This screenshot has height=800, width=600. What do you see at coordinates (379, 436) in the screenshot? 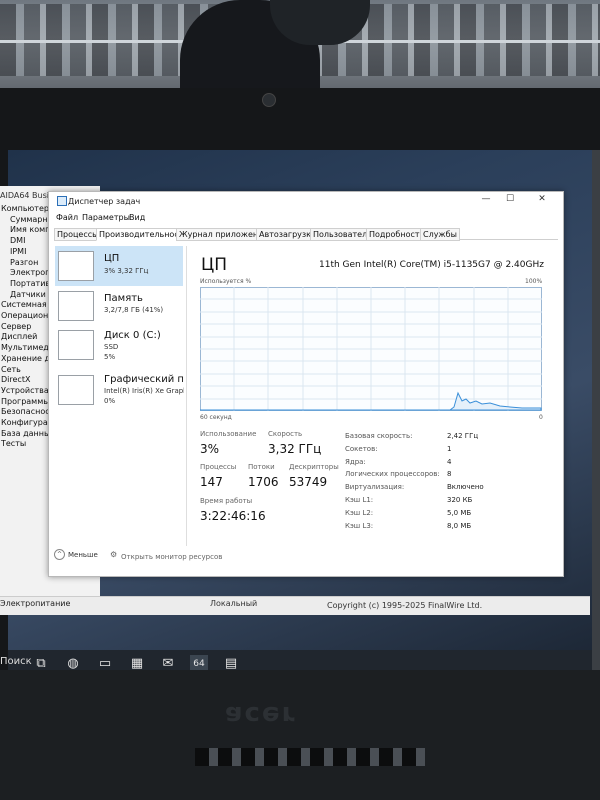
I see `cpu-detail-label: Базовая скорость:` at bounding box center [379, 436].